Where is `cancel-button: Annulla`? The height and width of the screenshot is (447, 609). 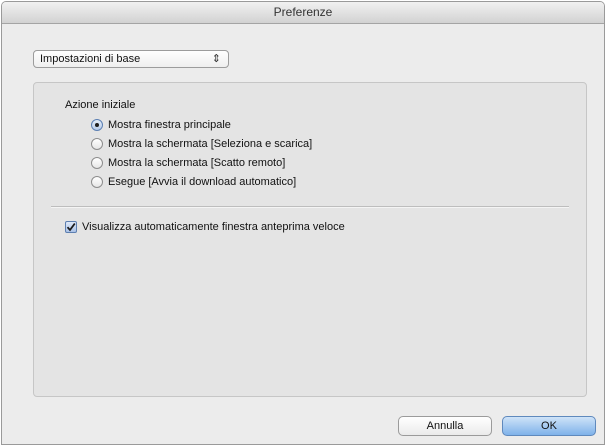
cancel-button: Annulla is located at coordinates (445, 426).